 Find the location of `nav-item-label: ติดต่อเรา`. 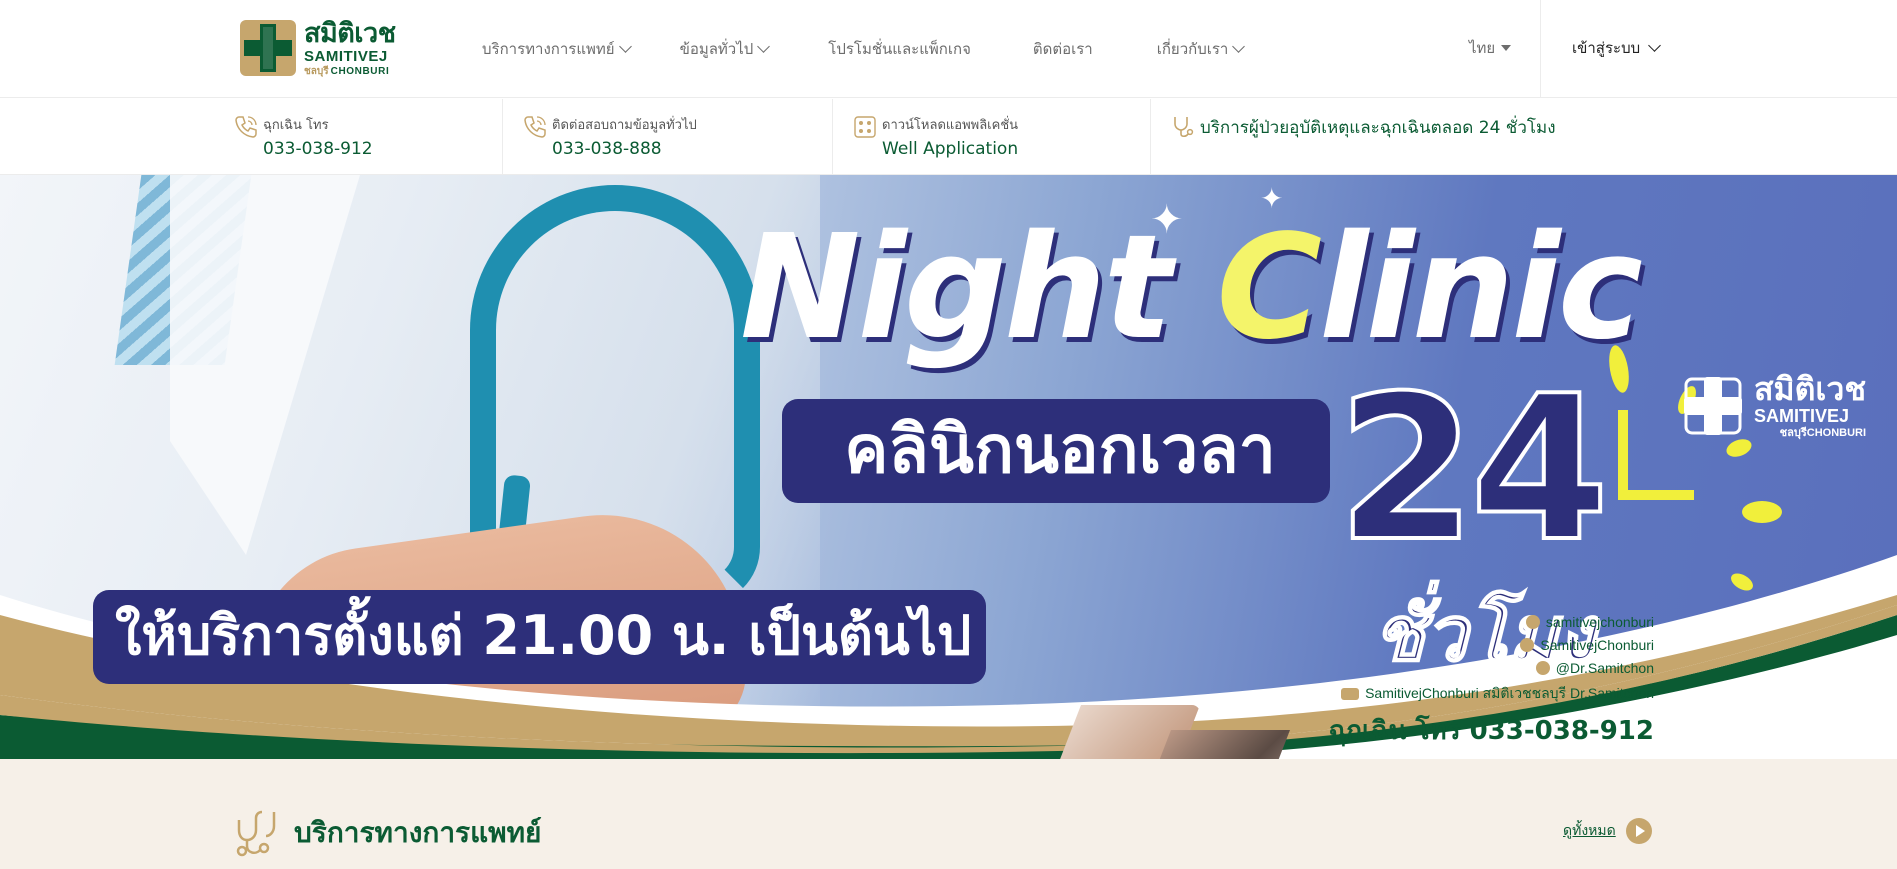

nav-item-label: ติดต่อเรา is located at coordinates (1062, 49).